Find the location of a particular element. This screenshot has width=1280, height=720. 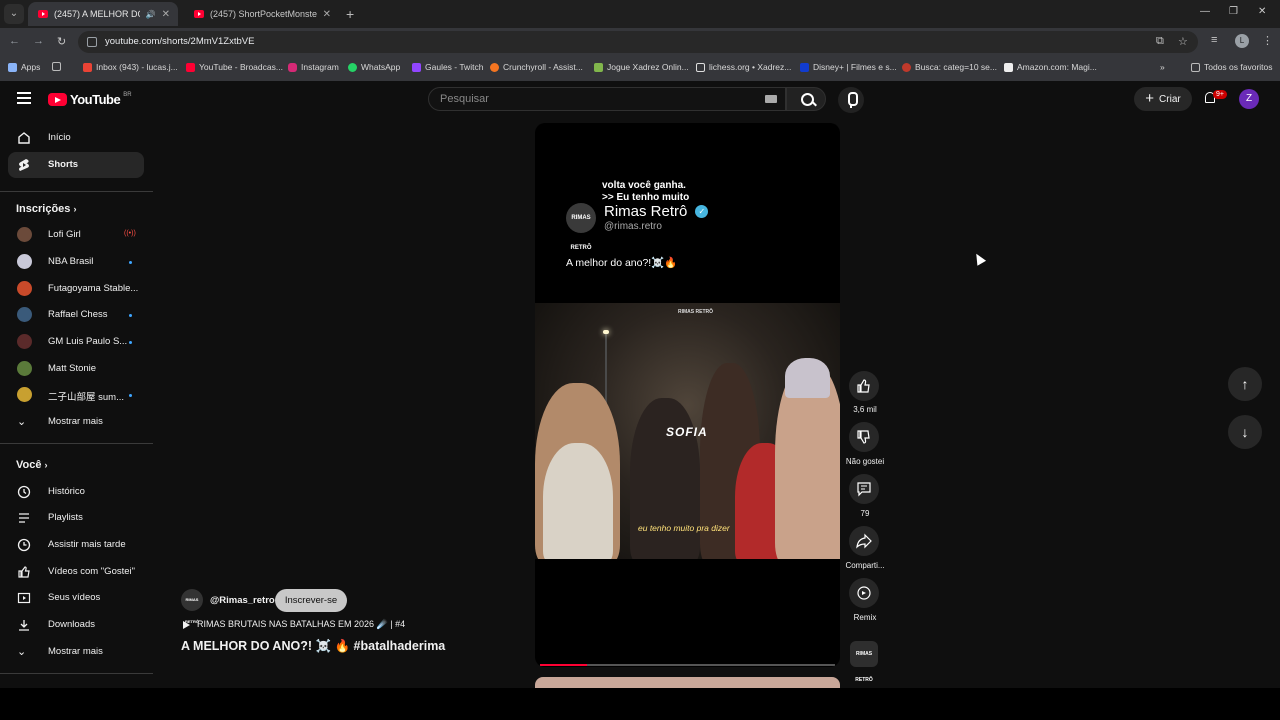

new-tab-button: + is located at coordinates (350, 14).